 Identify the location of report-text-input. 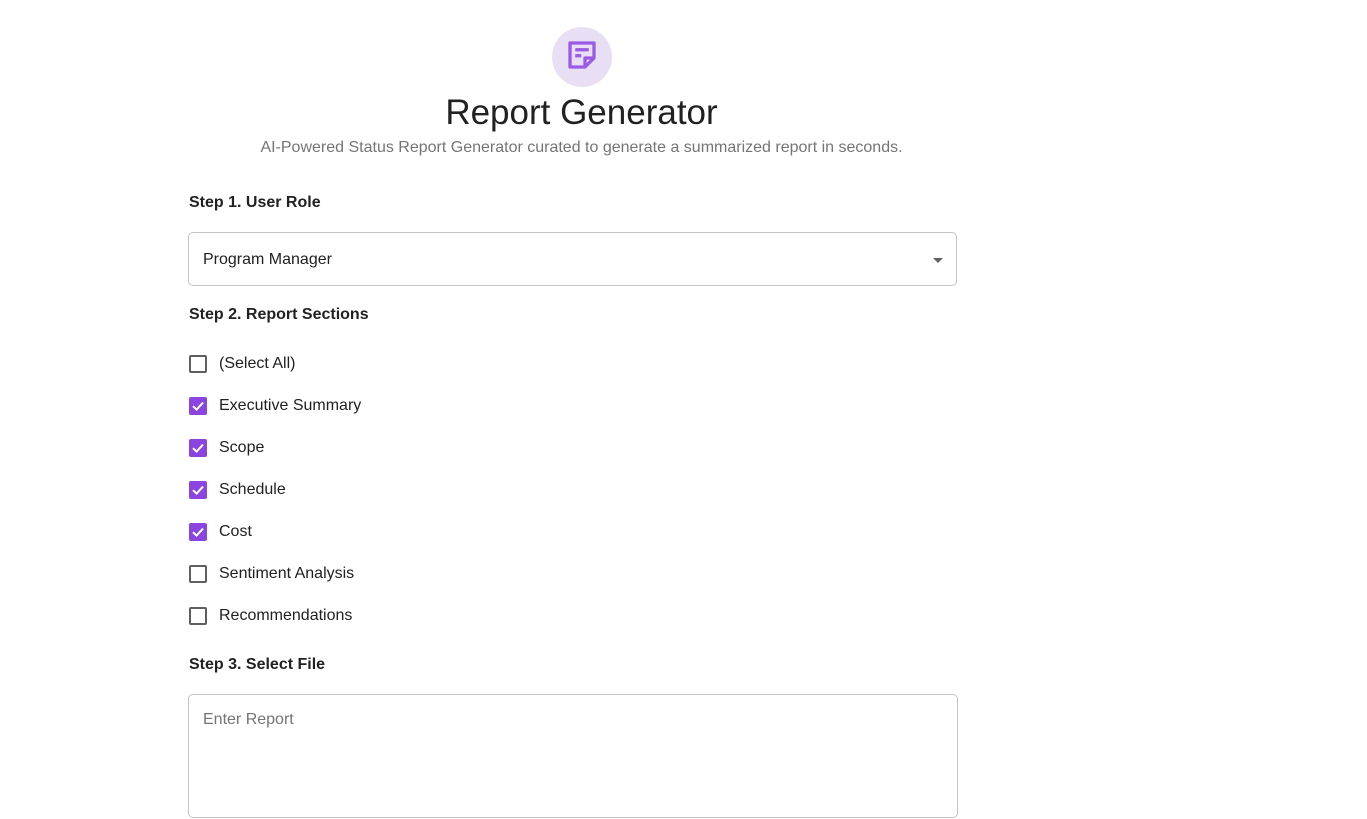
(573, 756).